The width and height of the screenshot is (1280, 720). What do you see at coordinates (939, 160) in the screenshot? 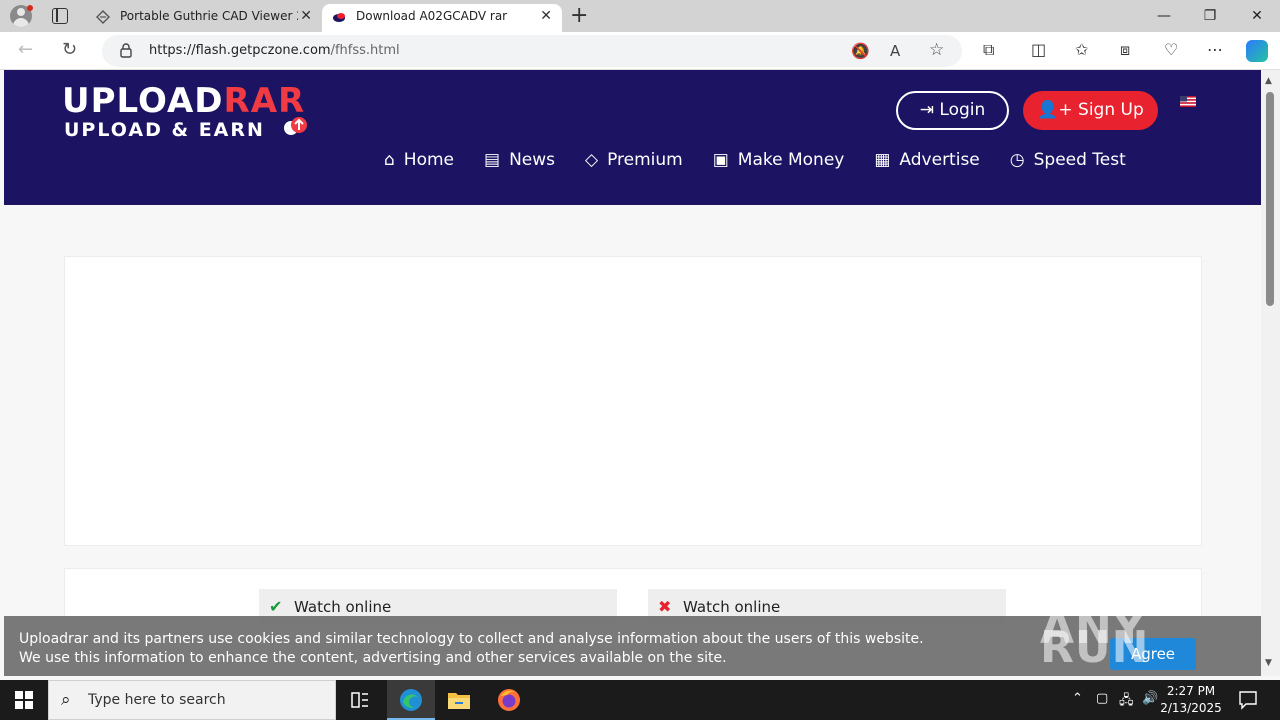
I see `nav-label: Advertise` at bounding box center [939, 160].